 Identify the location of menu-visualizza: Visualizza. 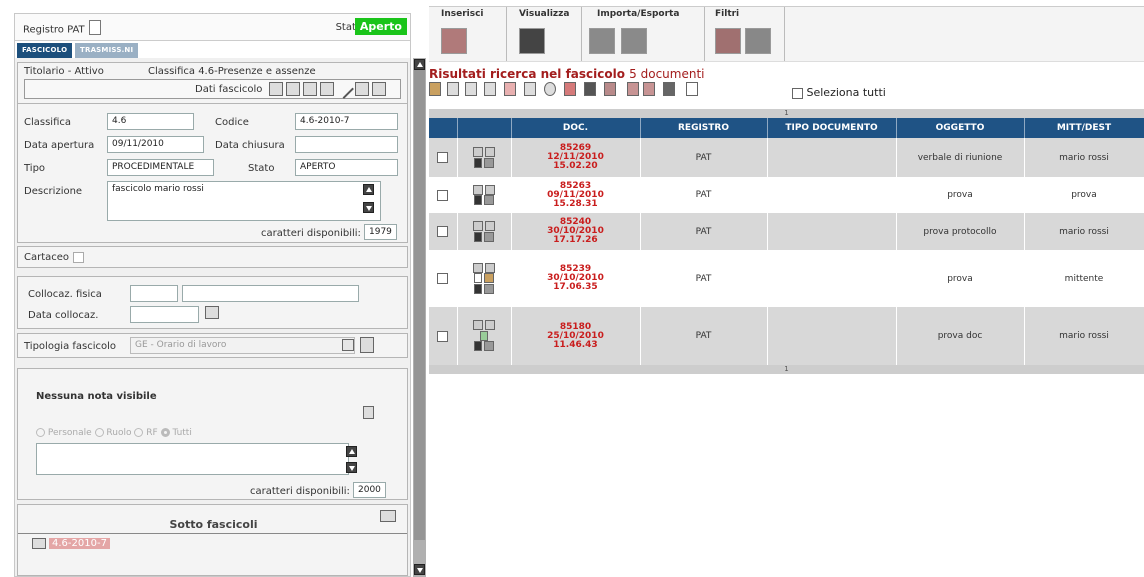
(544, 14).